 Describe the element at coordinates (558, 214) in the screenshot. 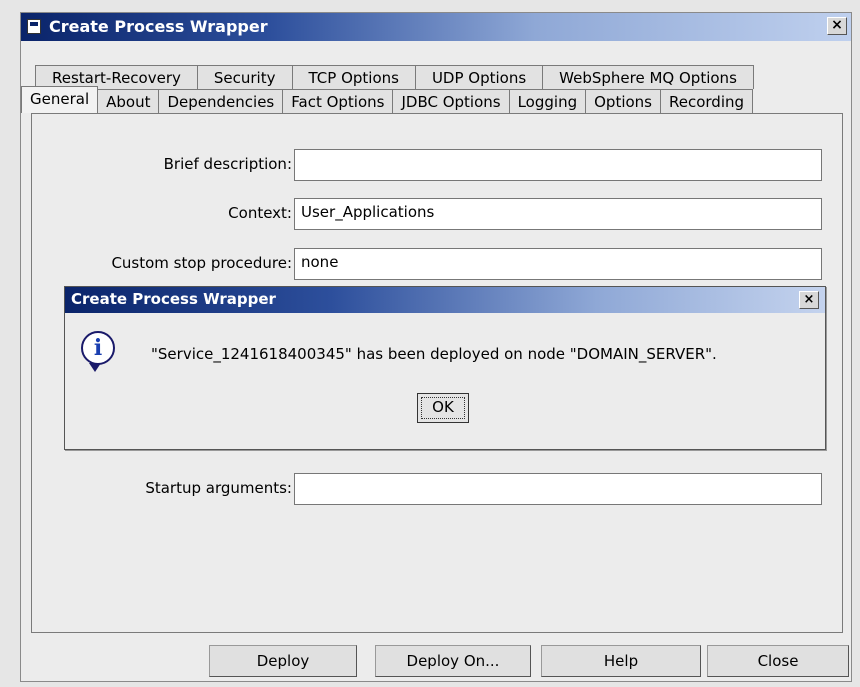

I see `context-input: User_Applications` at that location.